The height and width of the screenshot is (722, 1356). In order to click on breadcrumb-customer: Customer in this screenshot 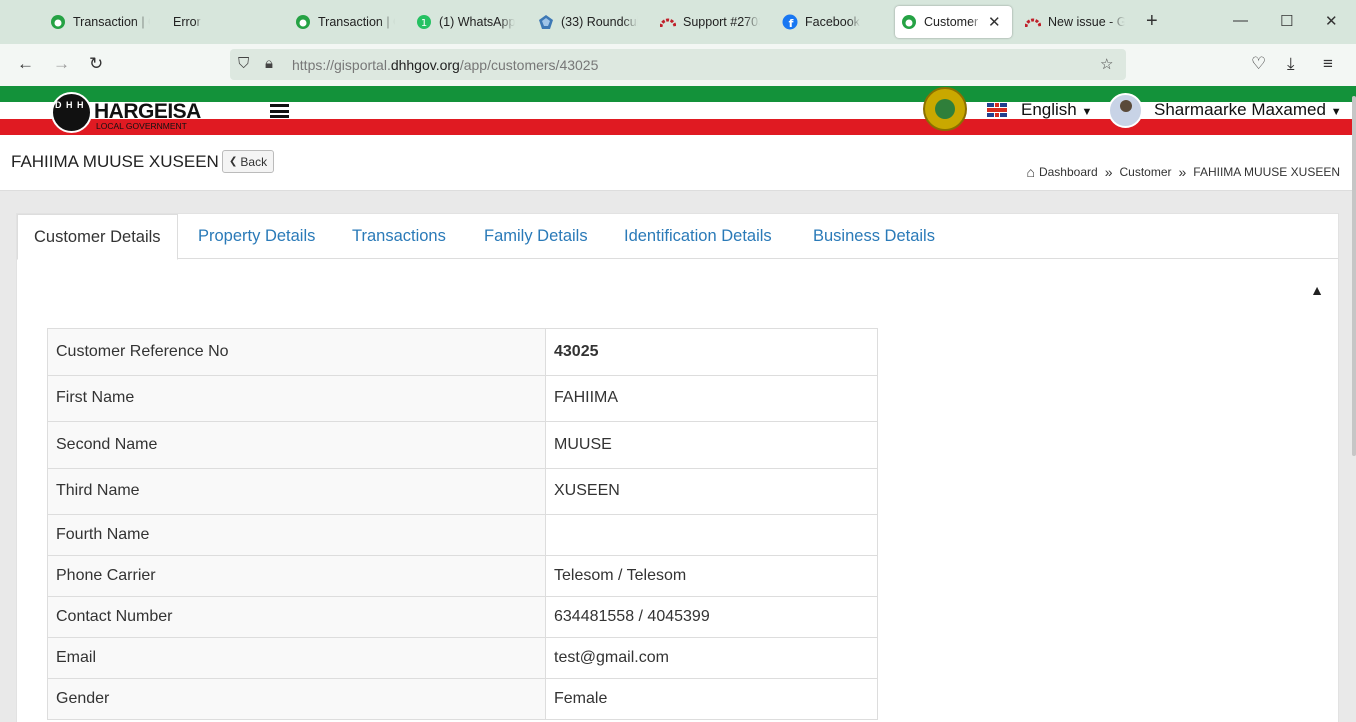, I will do `click(1145, 172)`.